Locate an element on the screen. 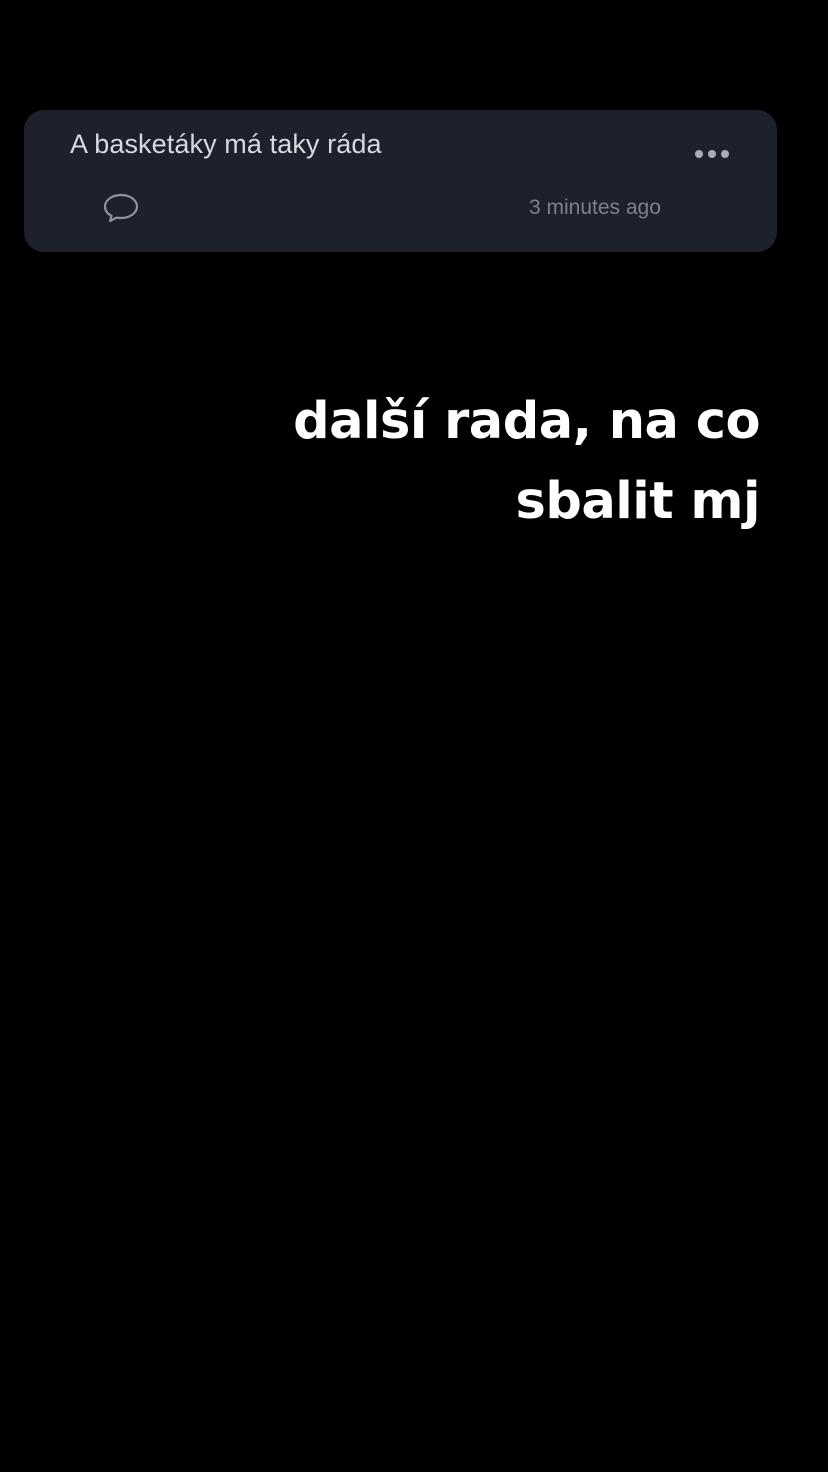 The height and width of the screenshot is (1472, 828). caption-line: další rada, na co is located at coordinates (526, 421).